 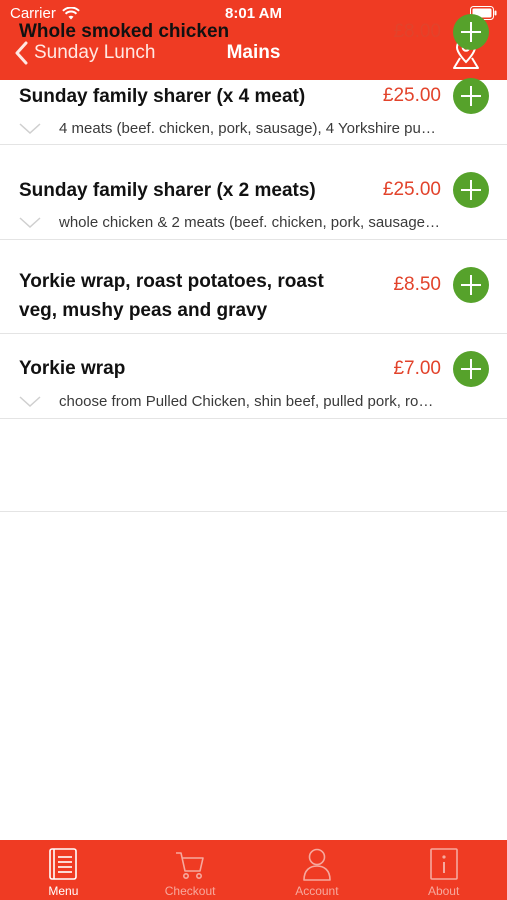 I want to click on info-icon, so click(x=443, y=864).